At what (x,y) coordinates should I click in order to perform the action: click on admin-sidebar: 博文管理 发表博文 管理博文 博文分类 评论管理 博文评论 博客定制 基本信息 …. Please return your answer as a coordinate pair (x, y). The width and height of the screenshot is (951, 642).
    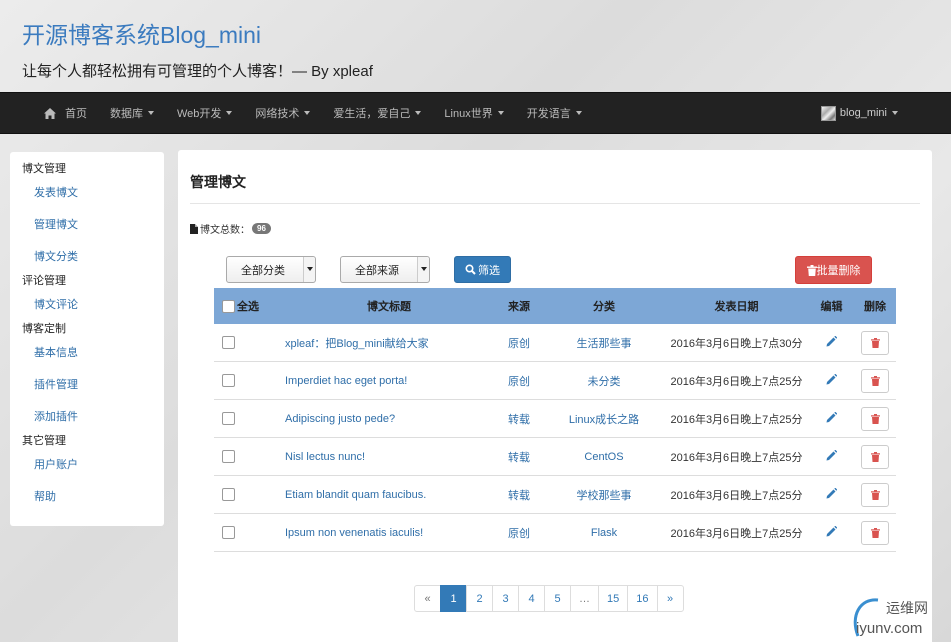
    Looking at the image, I should click on (87, 339).